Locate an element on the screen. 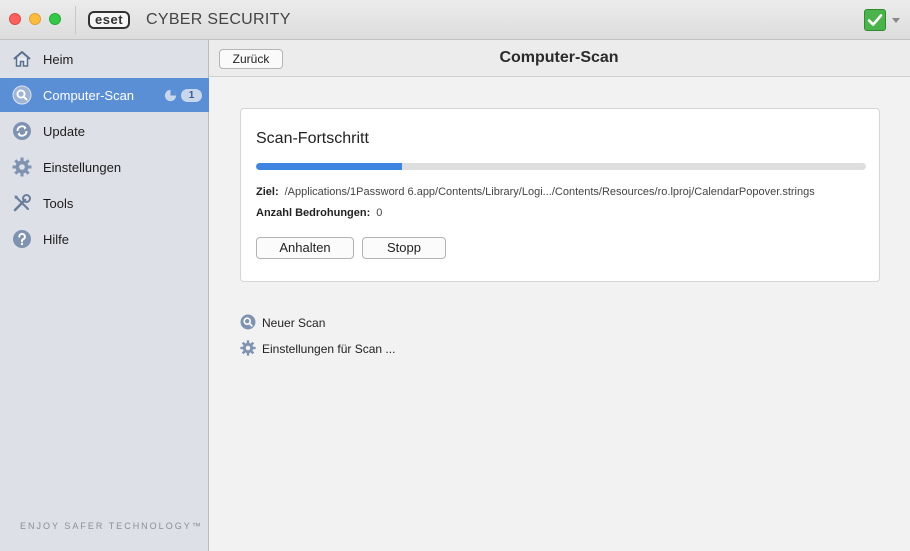 The width and height of the screenshot is (910, 551). content-header: Zurück Computer-Scan is located at coordinates (559, 58).